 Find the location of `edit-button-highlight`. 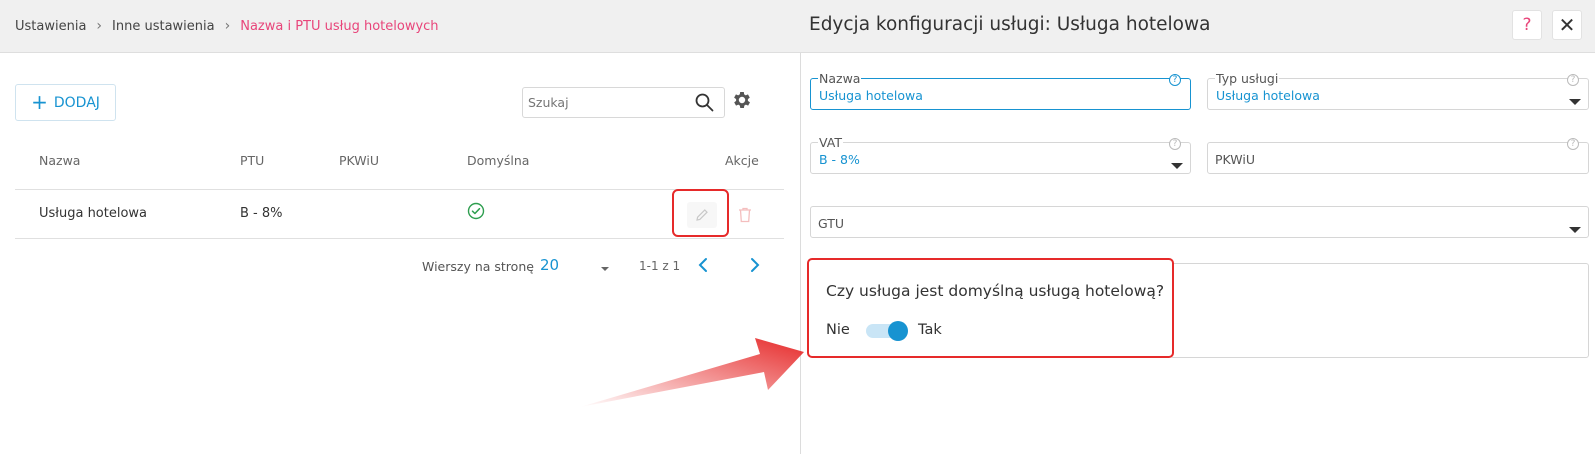

edit-button-highlight is located at coordinates (700, 213).